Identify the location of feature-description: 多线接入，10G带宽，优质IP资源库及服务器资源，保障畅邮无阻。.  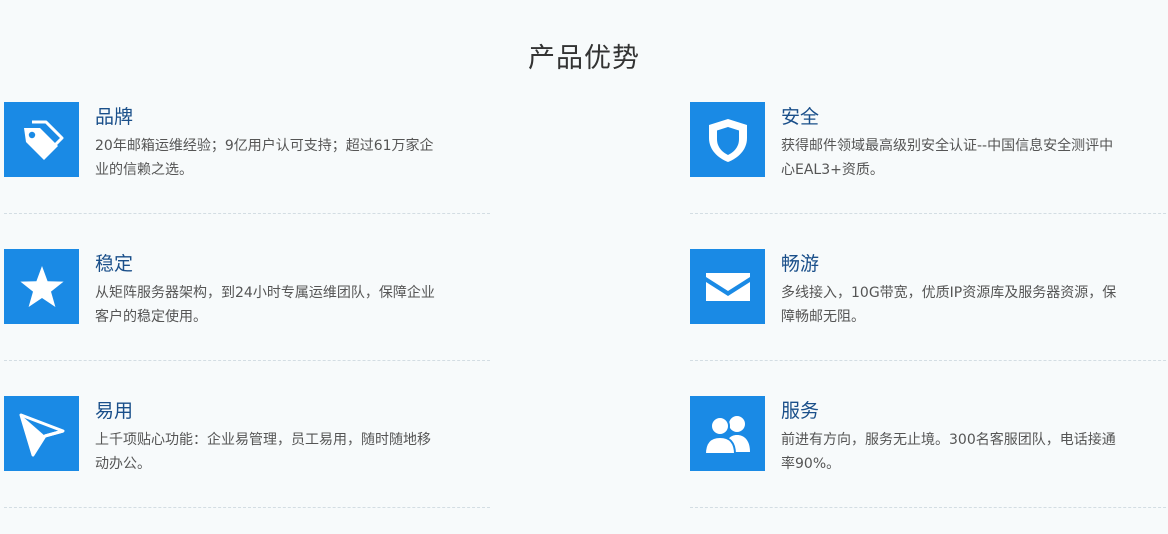
(949, 305).